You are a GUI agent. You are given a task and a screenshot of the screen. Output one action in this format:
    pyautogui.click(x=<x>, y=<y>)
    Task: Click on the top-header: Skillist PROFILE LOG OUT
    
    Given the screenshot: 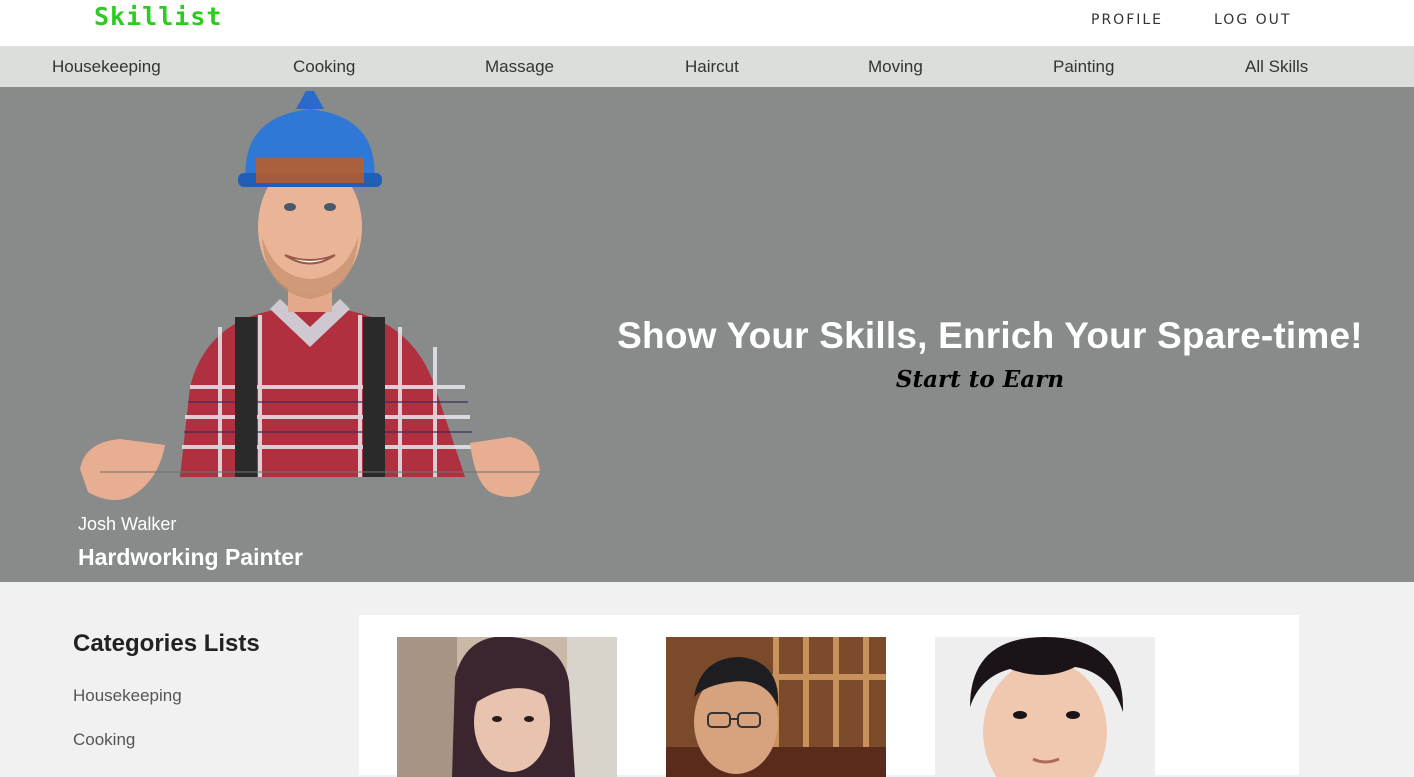 What is the action you would take?
    pyautogui.click(x=707, y=23)
    